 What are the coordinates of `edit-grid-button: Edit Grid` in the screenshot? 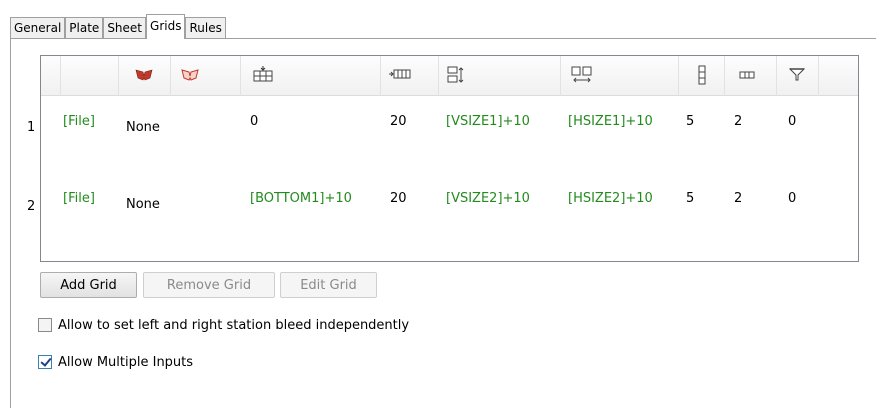 It's located at (328, 285).